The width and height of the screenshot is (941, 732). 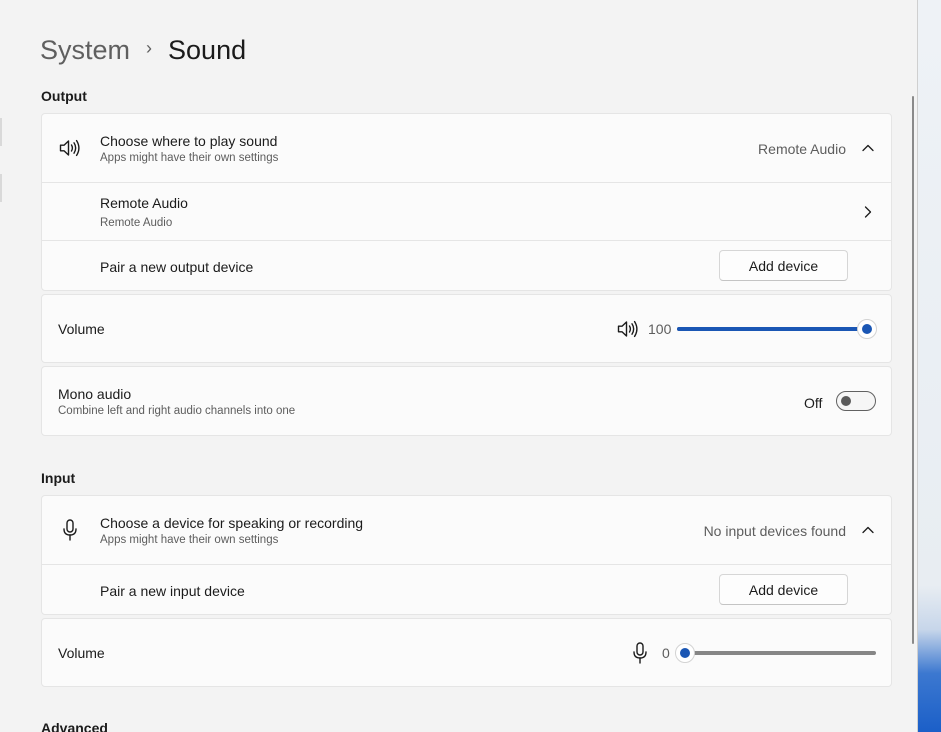 I want to click on mono-audio-state: Off, so click(x=813, y=403).